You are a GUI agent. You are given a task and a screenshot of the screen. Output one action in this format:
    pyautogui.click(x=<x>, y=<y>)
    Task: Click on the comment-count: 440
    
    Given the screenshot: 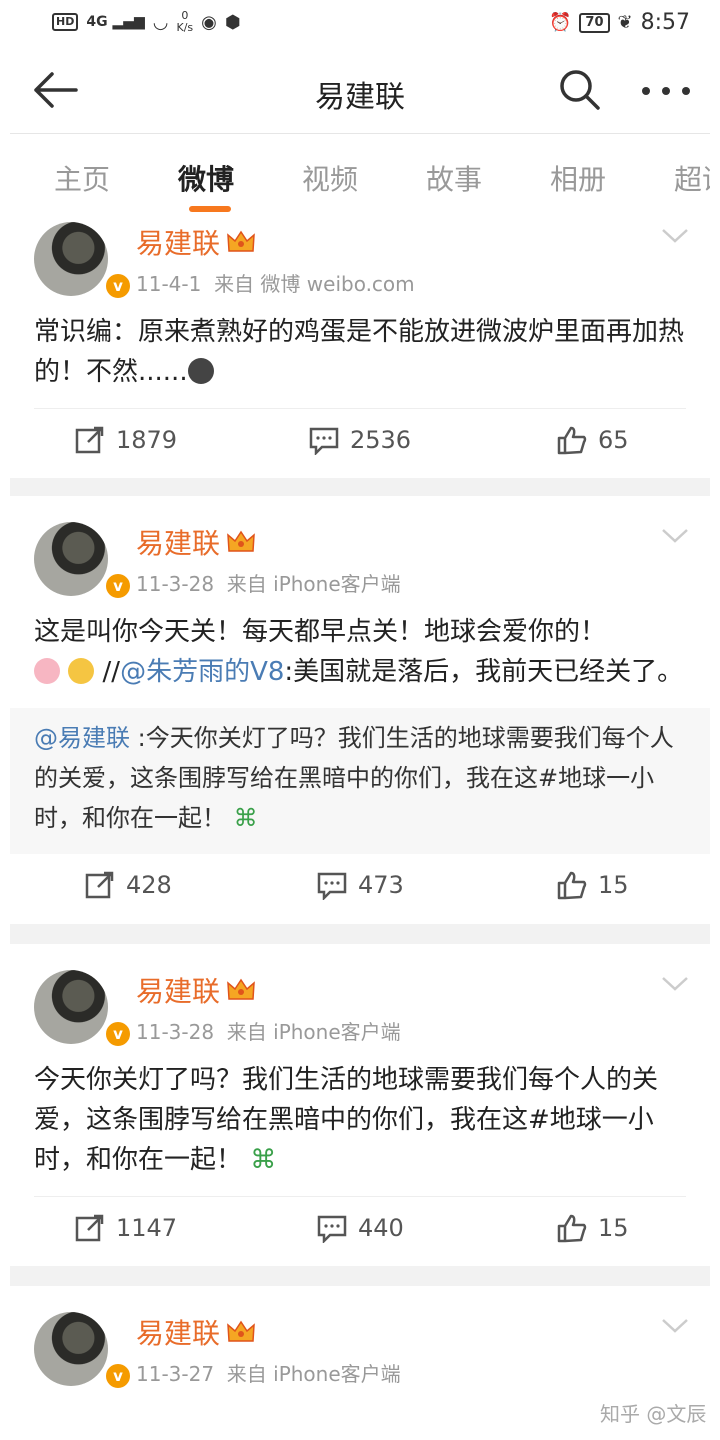 What is the action you would take?
    pyautogui.click(x=381, y=1228)
    